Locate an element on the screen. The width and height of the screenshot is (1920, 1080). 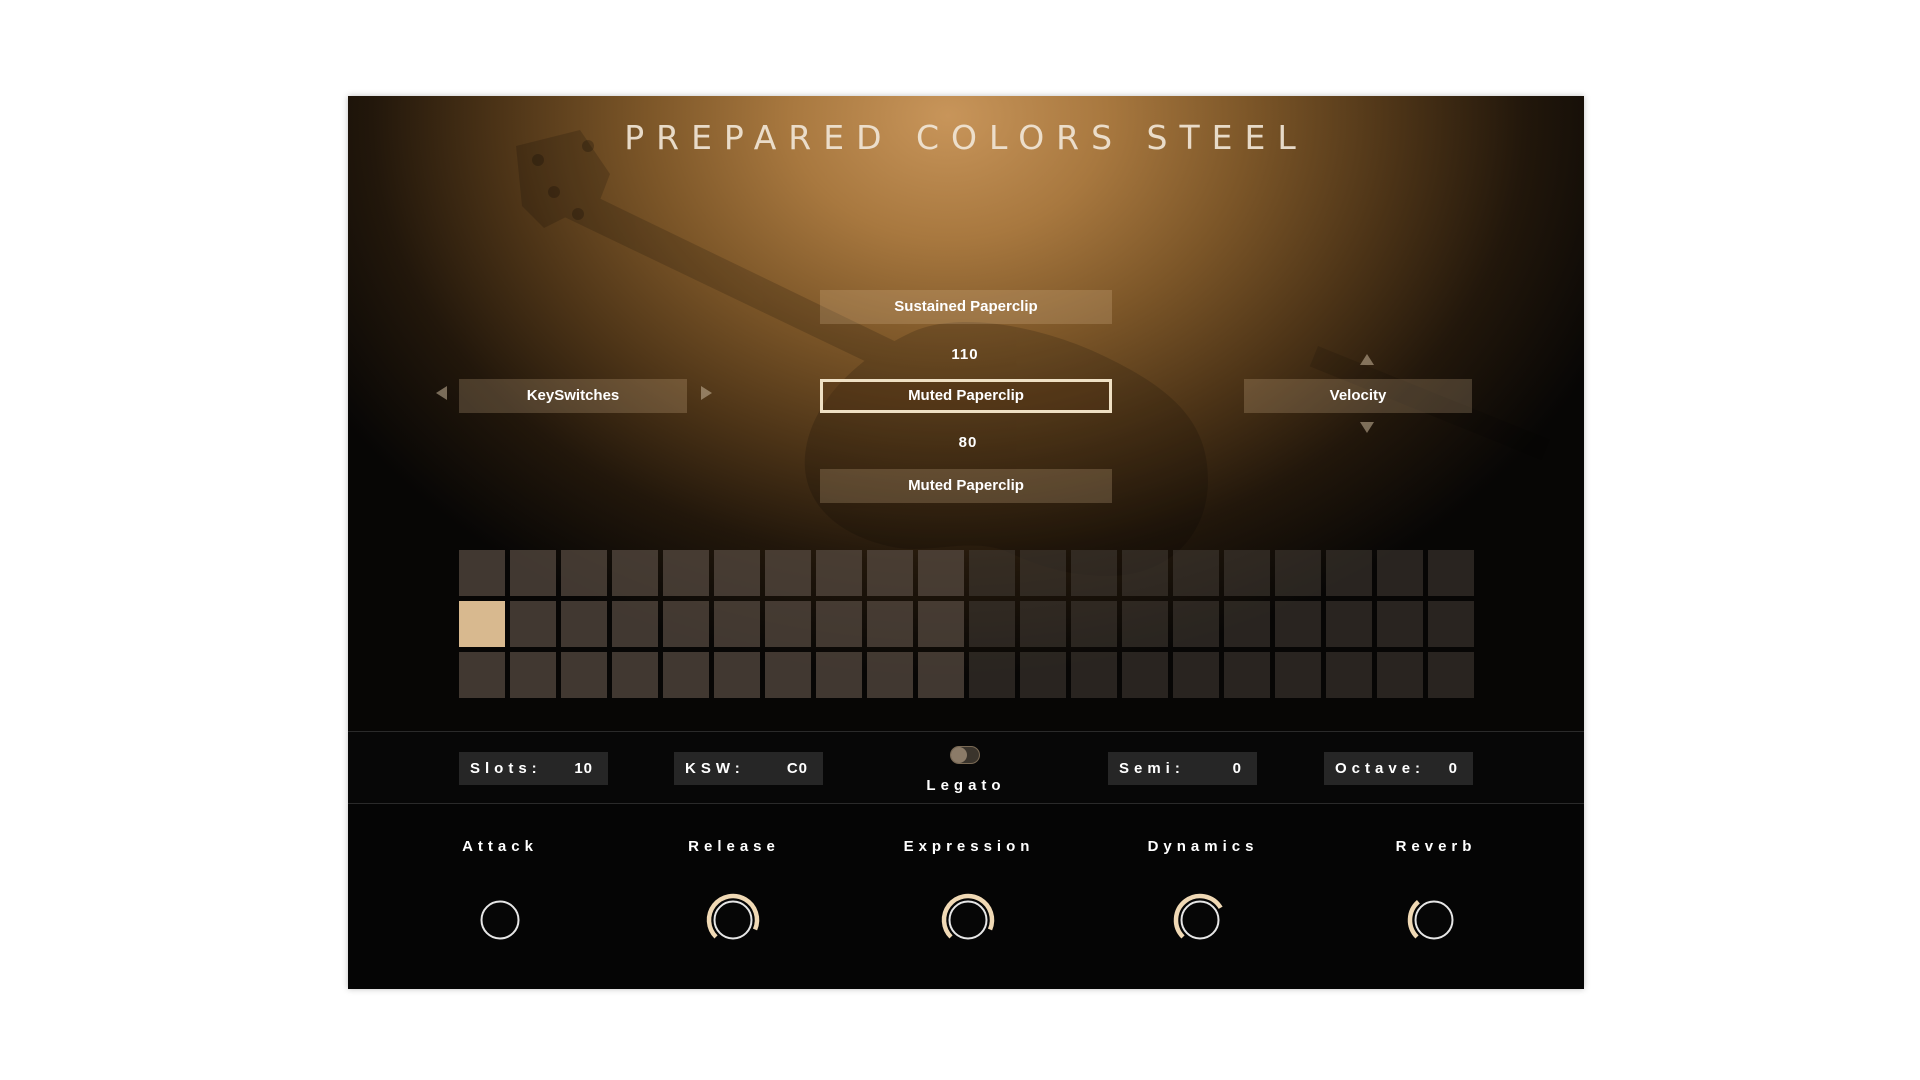
semi-label: Semi: is located at coordinates (1152, 768).